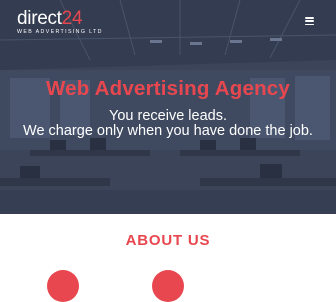 The width and height of the screenshot is (336, 302). Describe the element at coordinates (60, 32) in the screenshot. I see `brand-tagline: WEB ADVERTISING LTD` at that location.